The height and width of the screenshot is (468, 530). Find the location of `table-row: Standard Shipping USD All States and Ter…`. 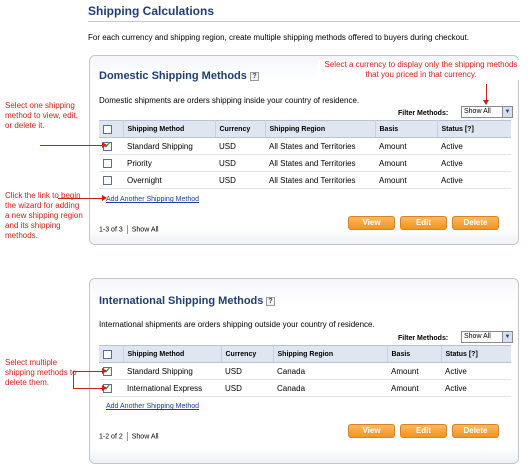

table-row: Standard Shipping USD All States and Ter… is located at coordinates (305, 146).